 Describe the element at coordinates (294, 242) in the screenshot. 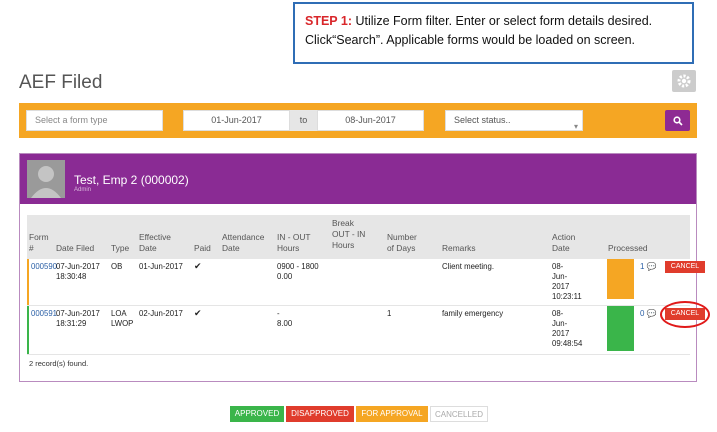

I see `col-in-out: IN - OUT Hours` at that location.